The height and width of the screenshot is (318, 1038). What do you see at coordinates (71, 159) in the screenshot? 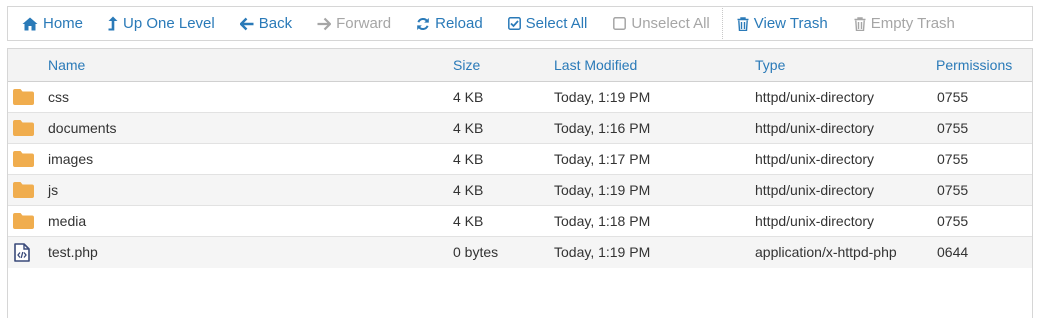
I see `file-name: images` at bounding box center [71, 159].